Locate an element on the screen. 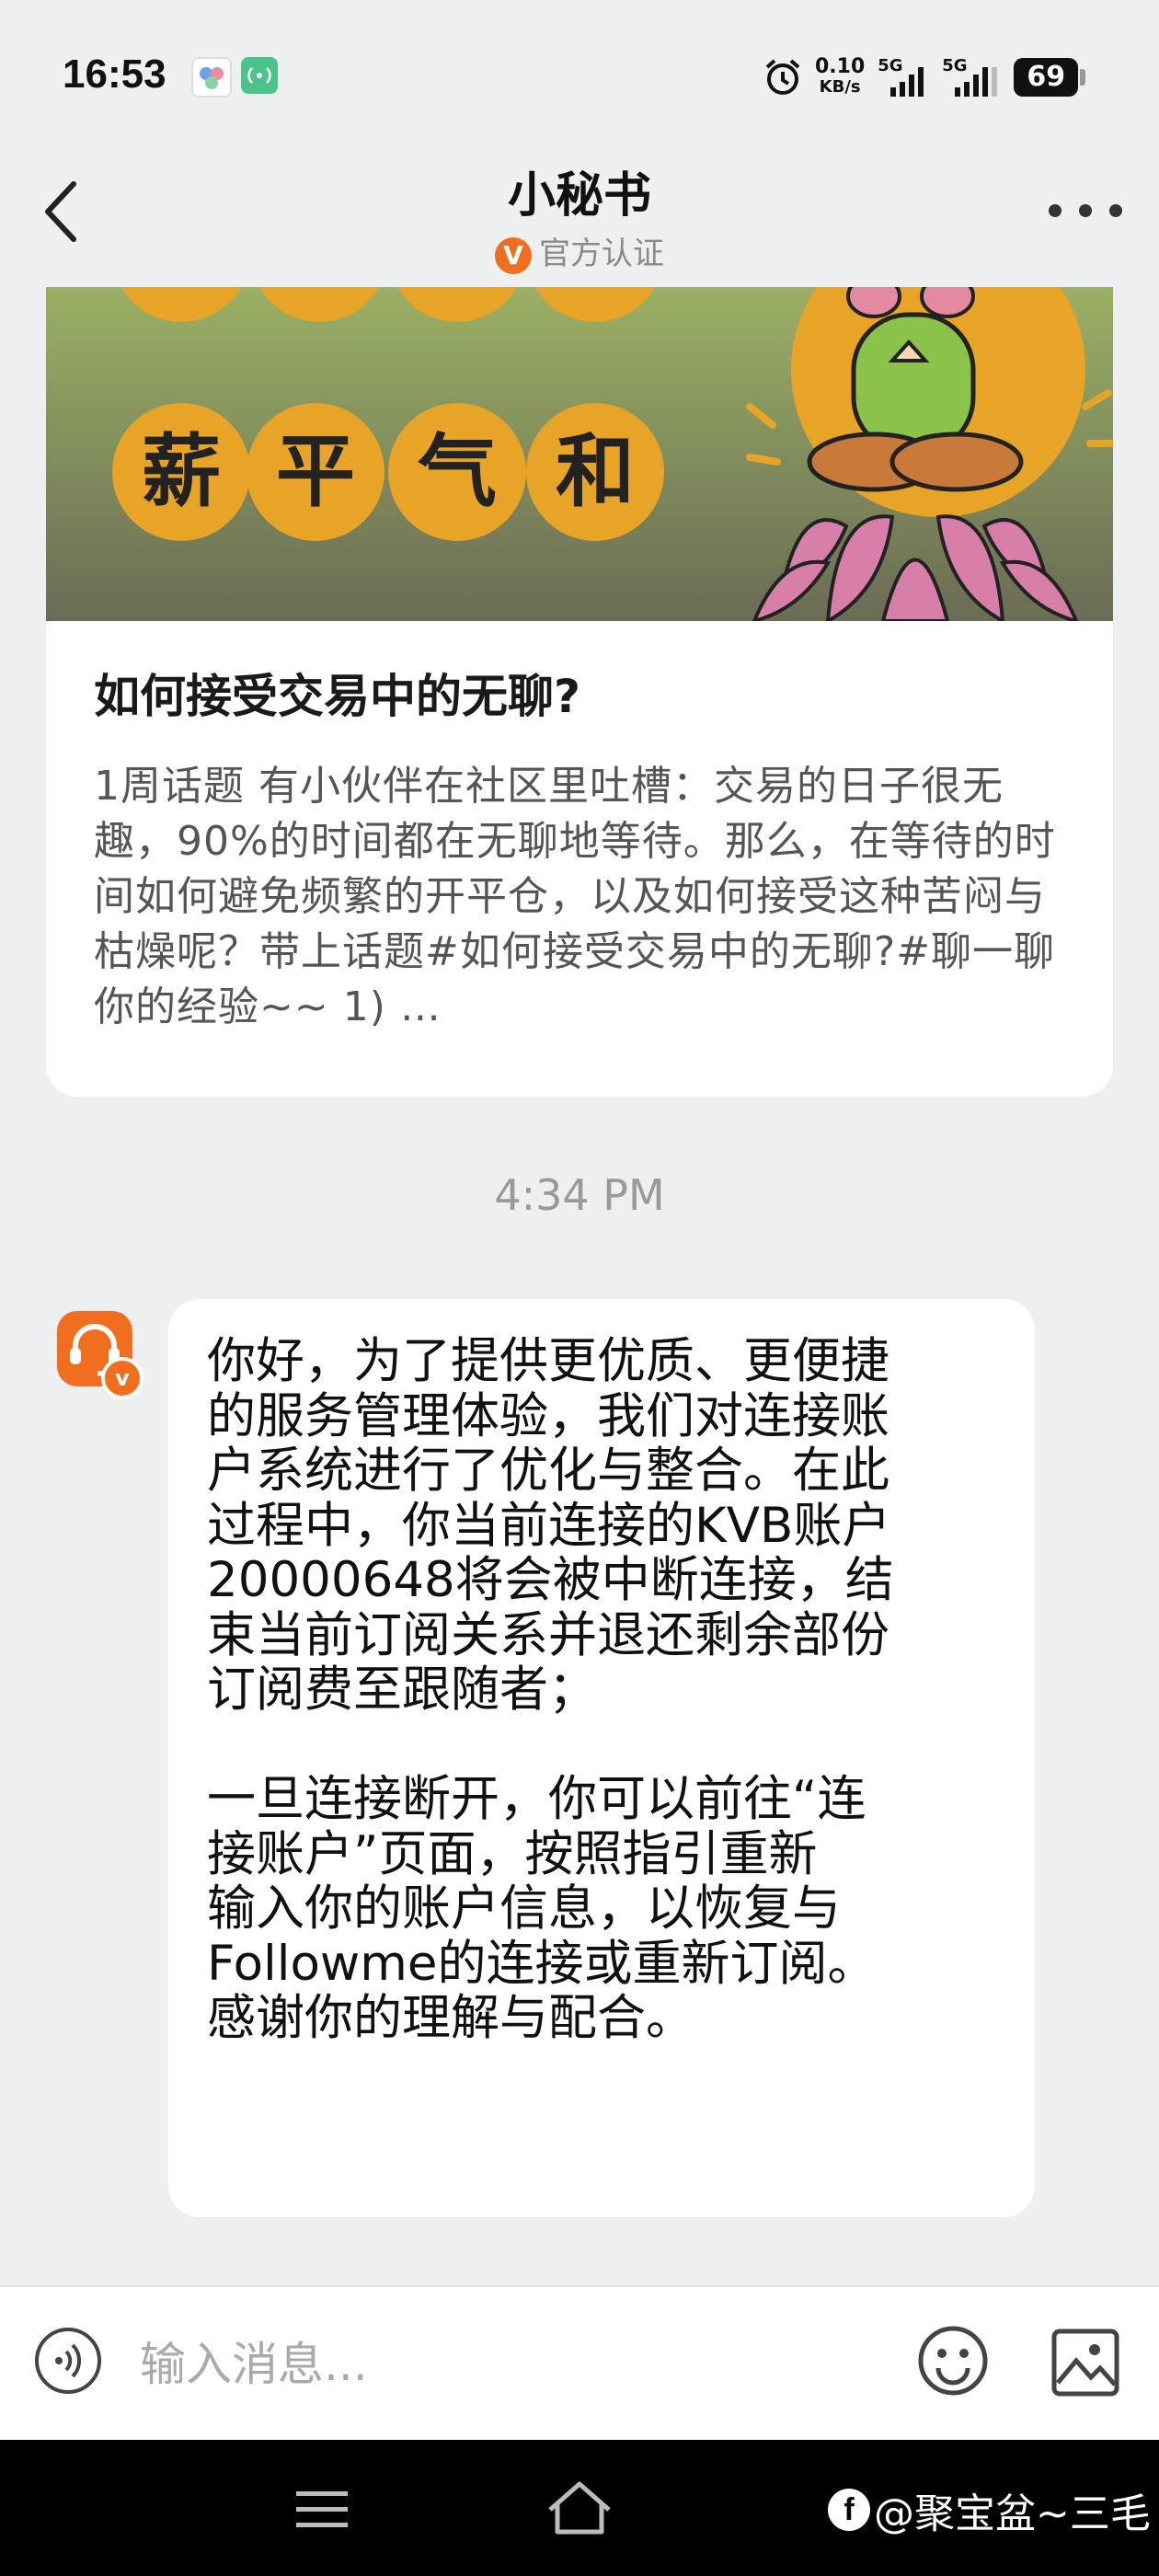  message-line: 接账户”页面，按照指引重新 is located at coordinates (512, 1853).